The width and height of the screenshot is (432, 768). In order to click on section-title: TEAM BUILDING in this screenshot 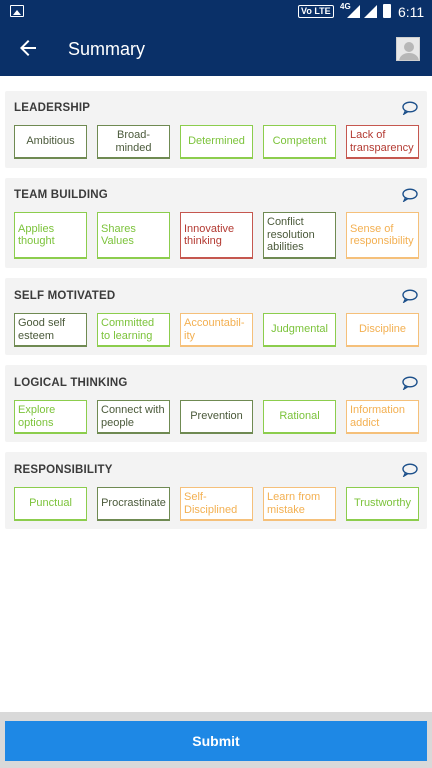, I will do `click(61, 195)`.